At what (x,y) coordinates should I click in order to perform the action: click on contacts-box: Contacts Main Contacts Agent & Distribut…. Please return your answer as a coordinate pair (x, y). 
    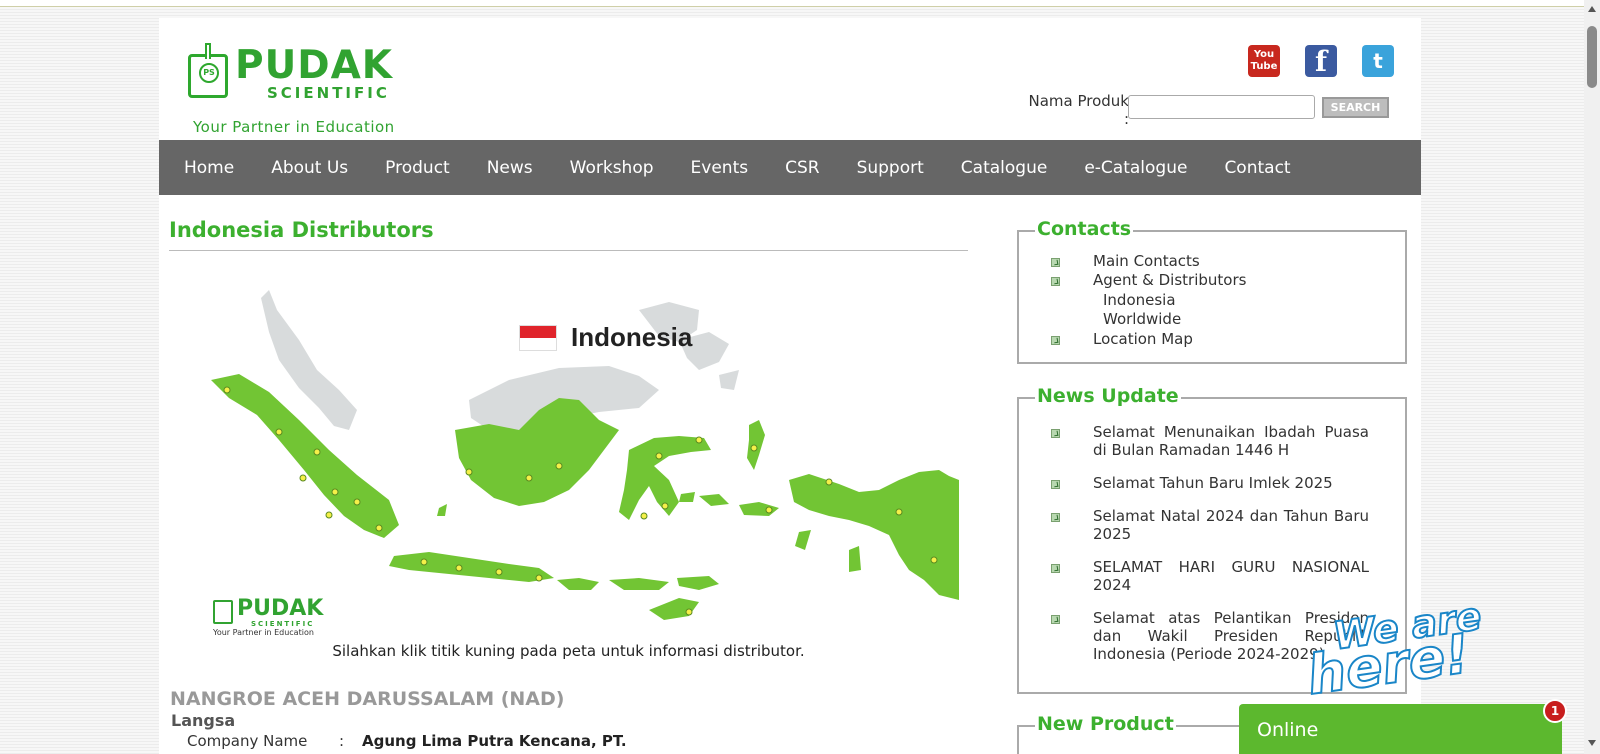
    Looking at the image, I should click on (1212, 291).